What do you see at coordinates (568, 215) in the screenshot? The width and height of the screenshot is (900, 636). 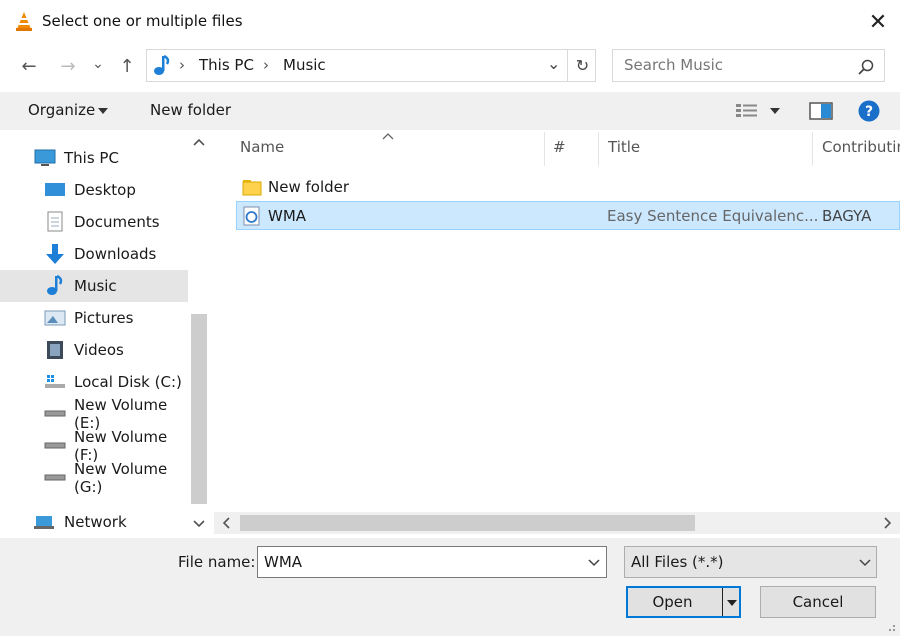 I see `file-row-wma: WMA Easy Sentence Equivalenc... BAGYA` at bounding box center [568, 215].